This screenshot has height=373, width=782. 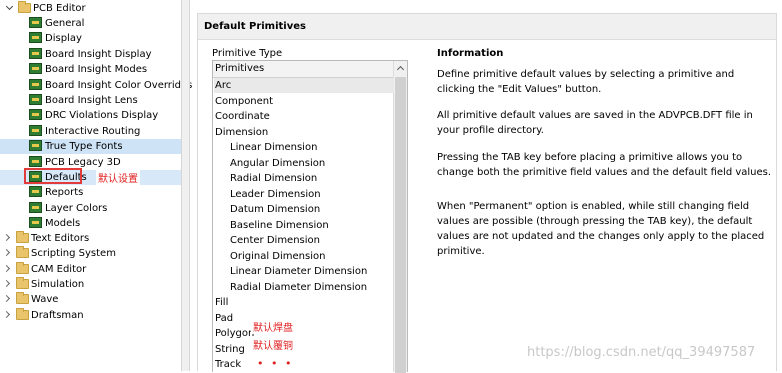 I want to click on tree-node-scripting-system: Scripting System, so click(x=90, y=253).